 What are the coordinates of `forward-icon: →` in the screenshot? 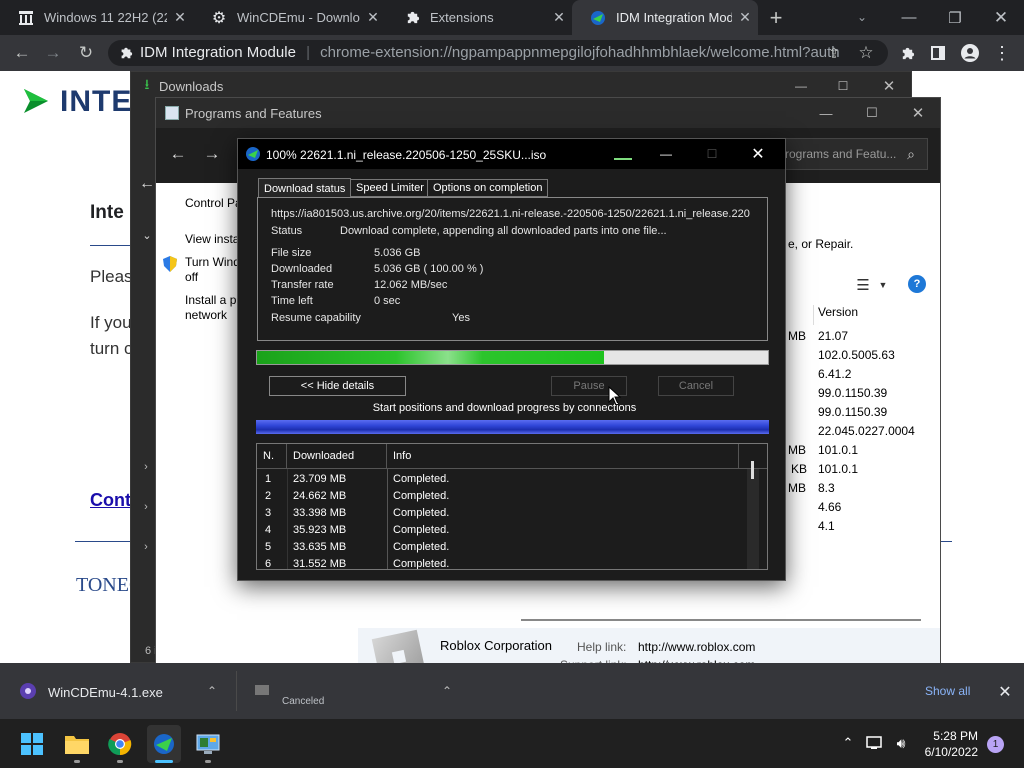 It's located at (53, 53).